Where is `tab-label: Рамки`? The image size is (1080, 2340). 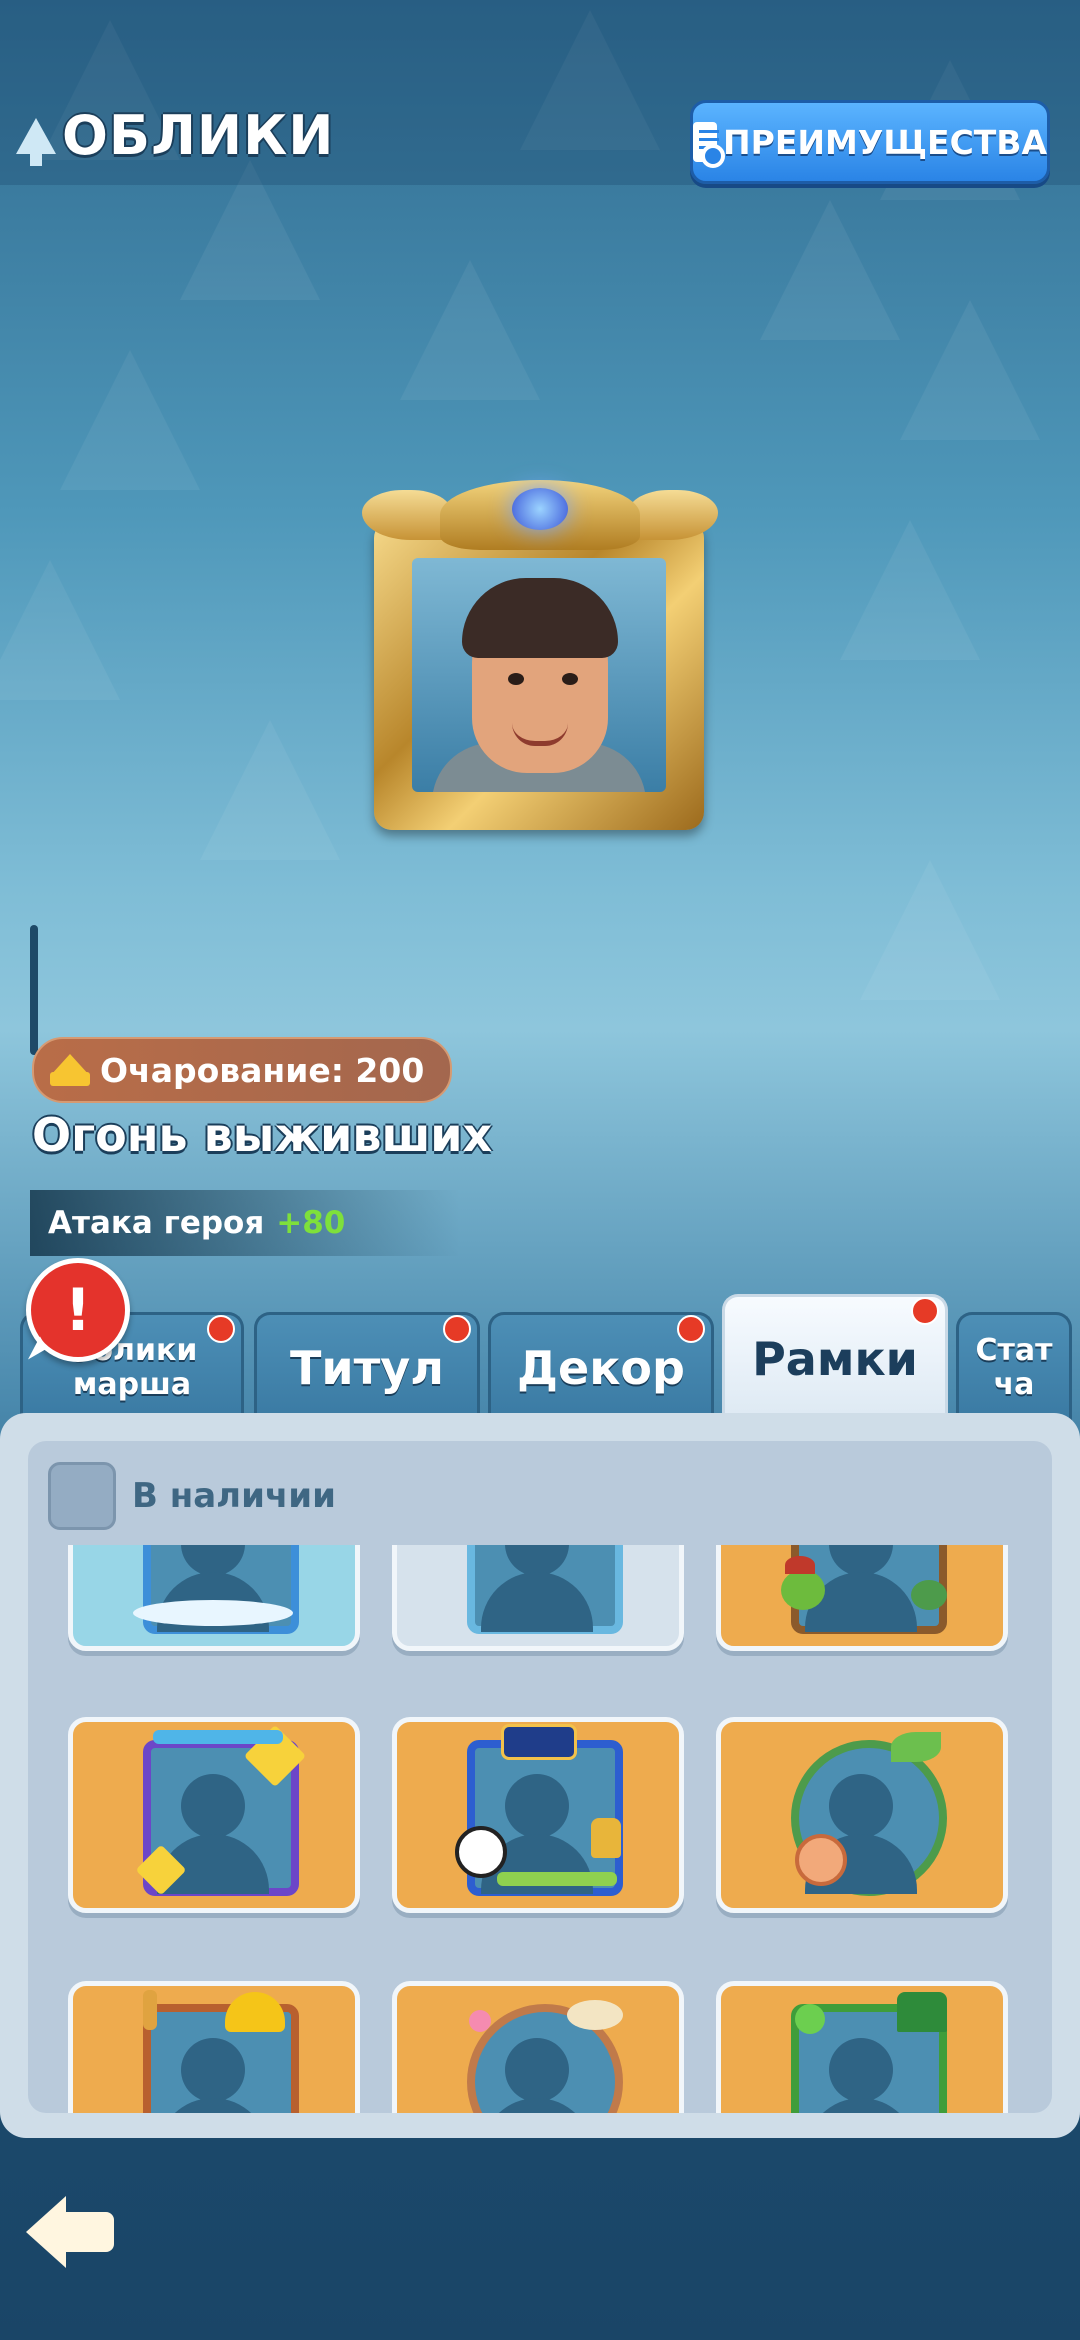 tab-label: Рамки is located at coordinates (835, 1359).